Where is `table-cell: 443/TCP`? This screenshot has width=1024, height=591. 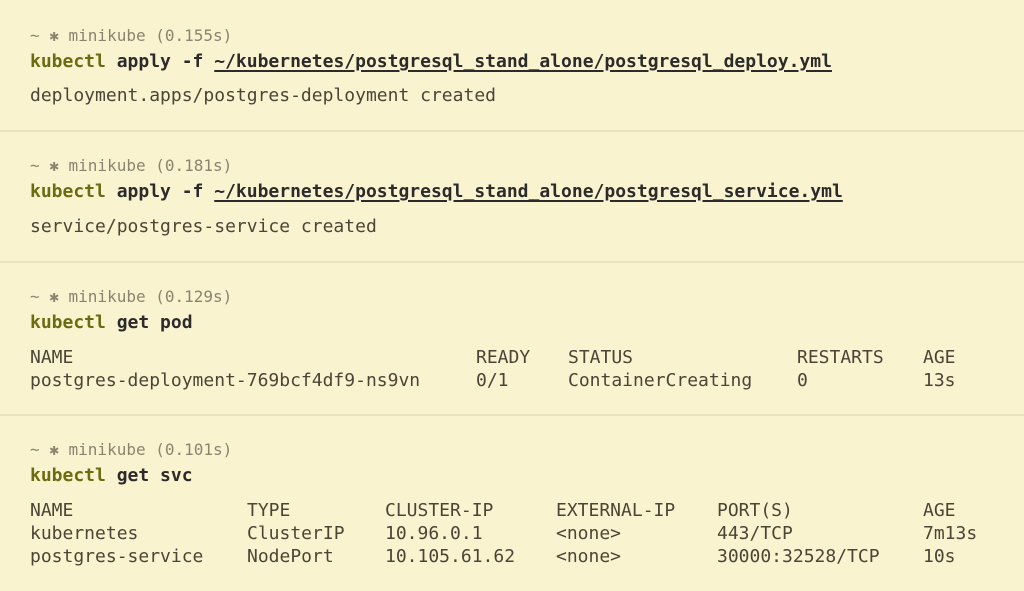 table-cell: 443/TCP is located at coordinates (755, 533).